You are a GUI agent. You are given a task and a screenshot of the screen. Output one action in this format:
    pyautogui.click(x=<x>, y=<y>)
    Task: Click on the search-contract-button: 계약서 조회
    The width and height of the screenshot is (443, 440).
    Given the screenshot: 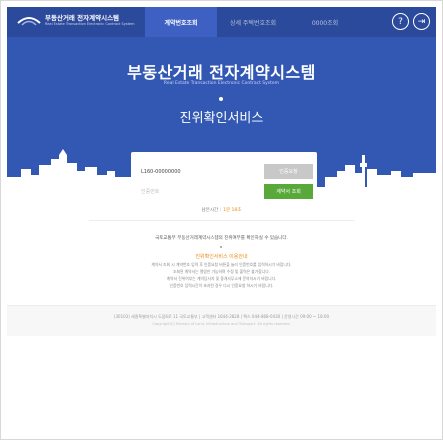 What is the action you would take?
    pyautogui.click(x=288, y=191)
    